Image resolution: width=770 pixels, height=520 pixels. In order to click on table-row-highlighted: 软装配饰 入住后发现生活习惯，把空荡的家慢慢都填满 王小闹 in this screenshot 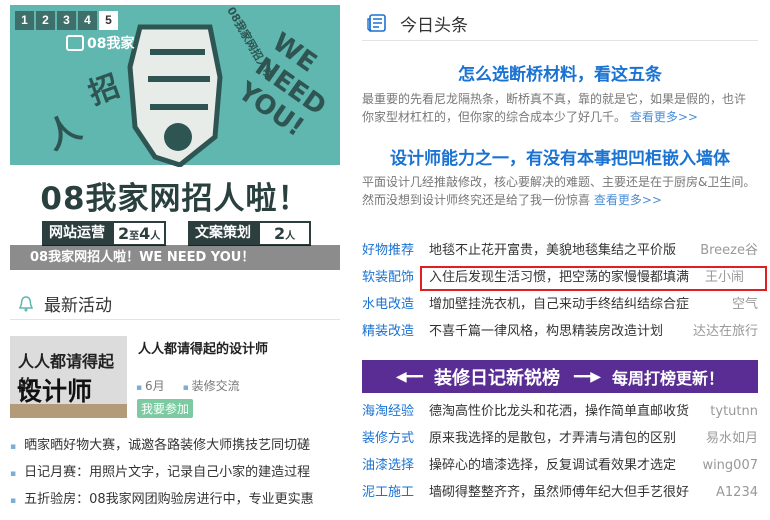, I will do `click(564, 277)`.